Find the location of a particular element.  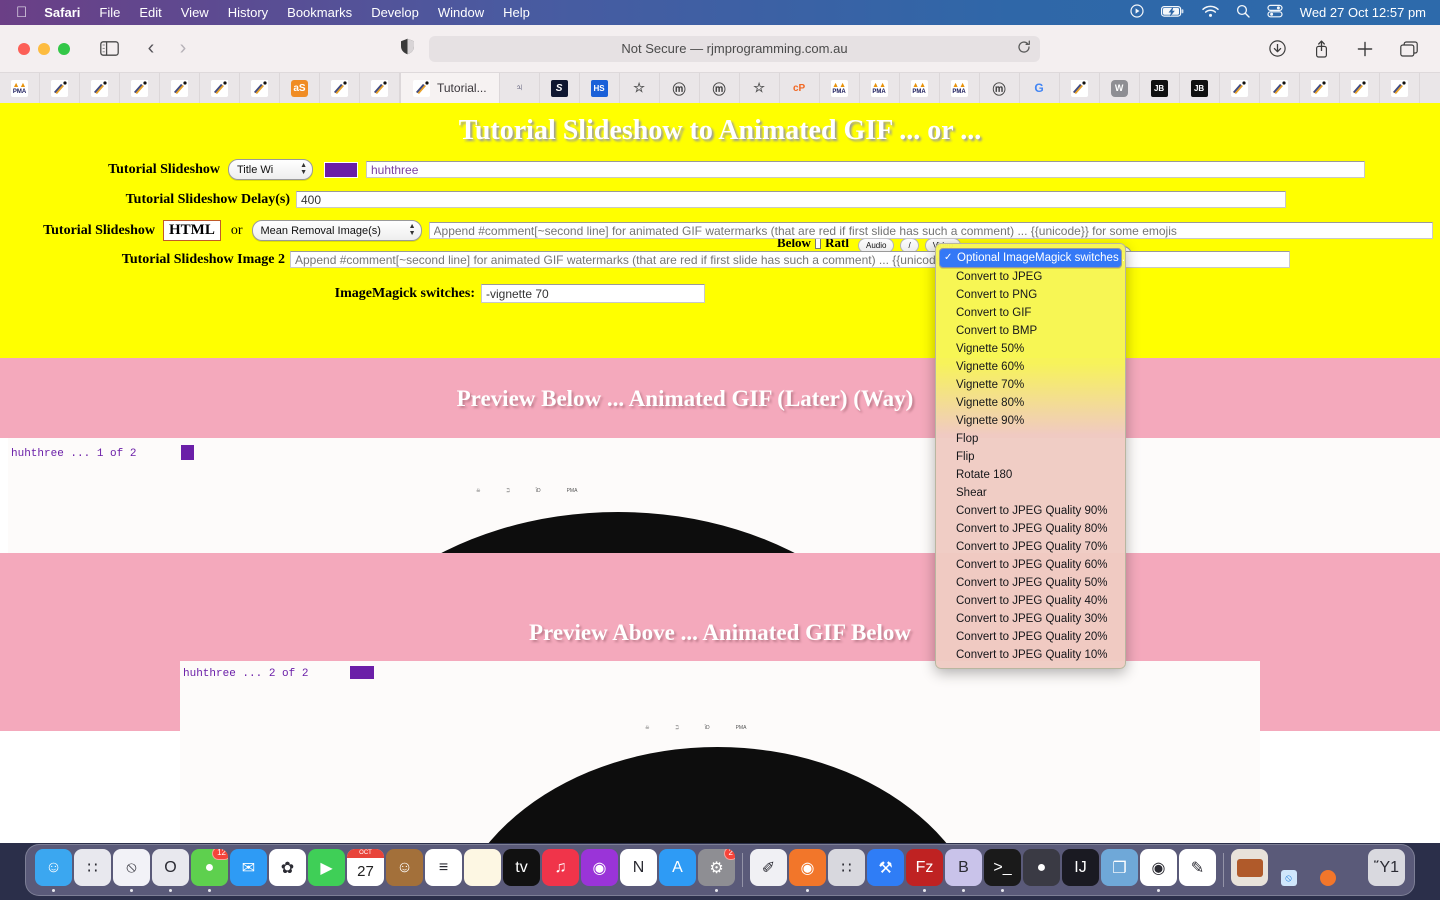

image-effect-select: Mean Removal Image(s) ▲ ▼ is located at coordinates (336, 230).